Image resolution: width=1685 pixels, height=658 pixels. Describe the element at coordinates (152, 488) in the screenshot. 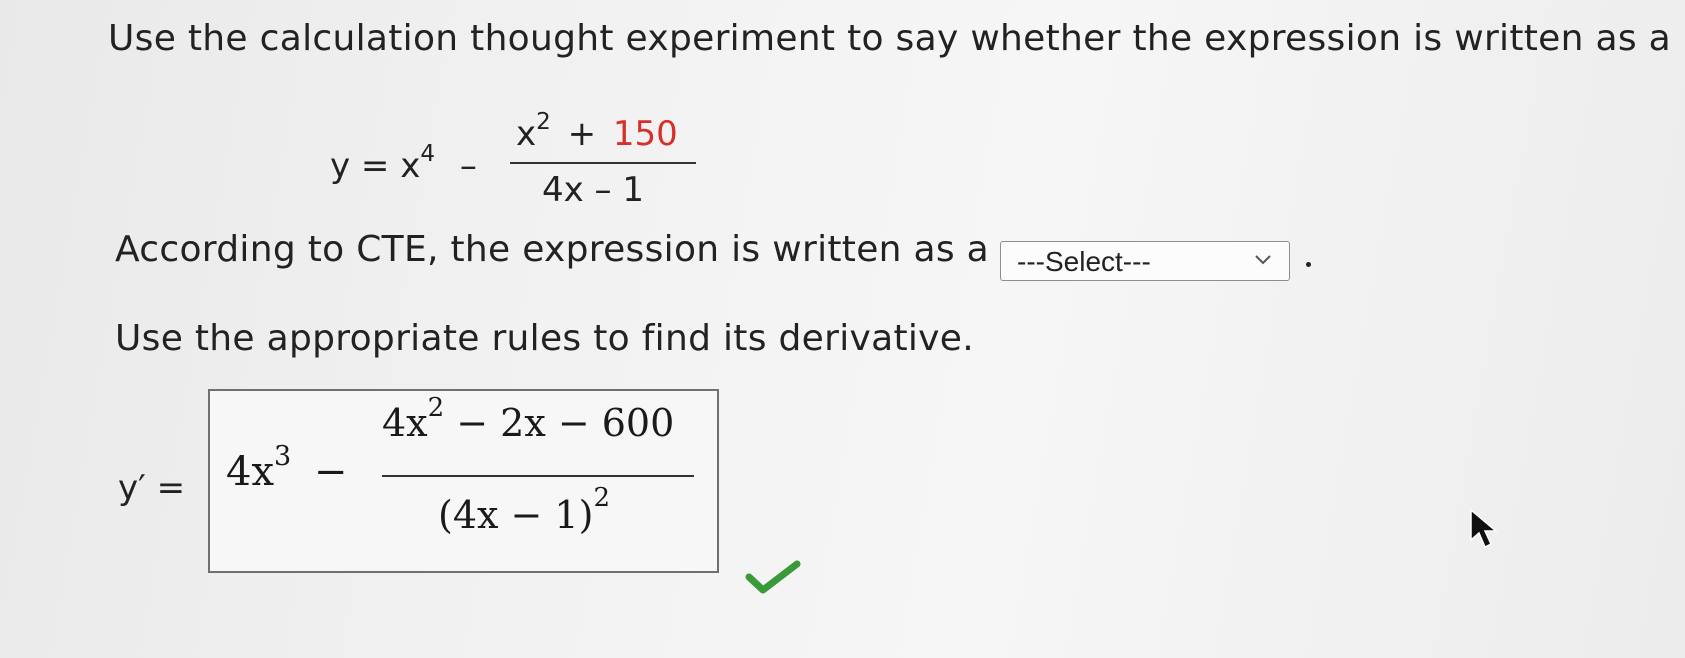

I see `derivative-label: y′ =` at that location.